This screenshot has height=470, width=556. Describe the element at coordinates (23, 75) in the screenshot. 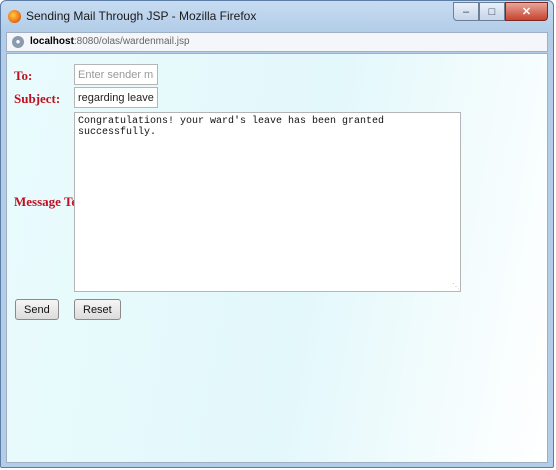

I see `to-label: To:` at that location.